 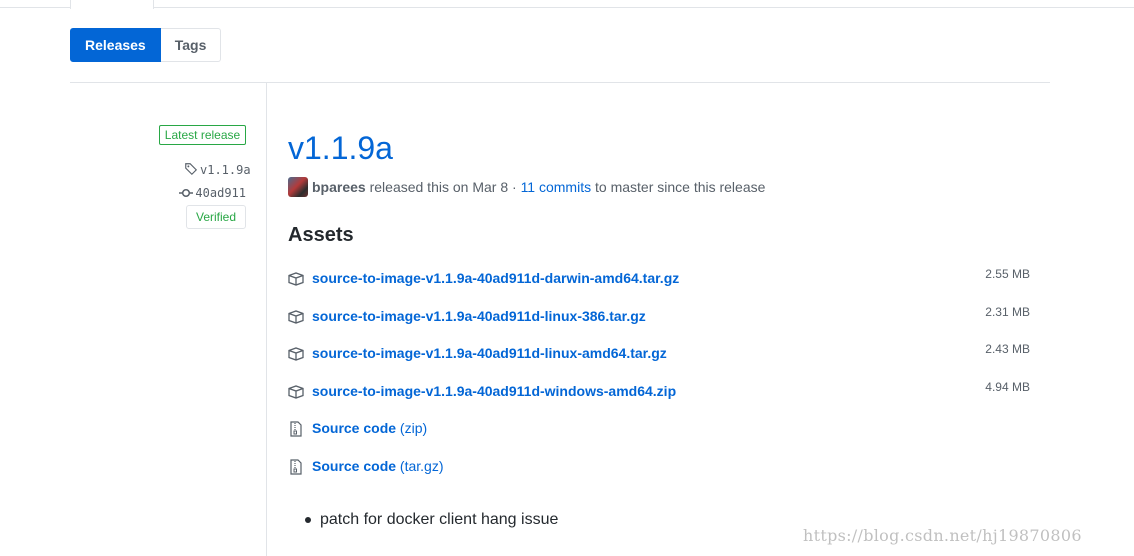 What do you see at coordinates (225, 170) in the screenshot?
I see `release-tag-label: v1.1.9a` at bounding box center [225, 170].